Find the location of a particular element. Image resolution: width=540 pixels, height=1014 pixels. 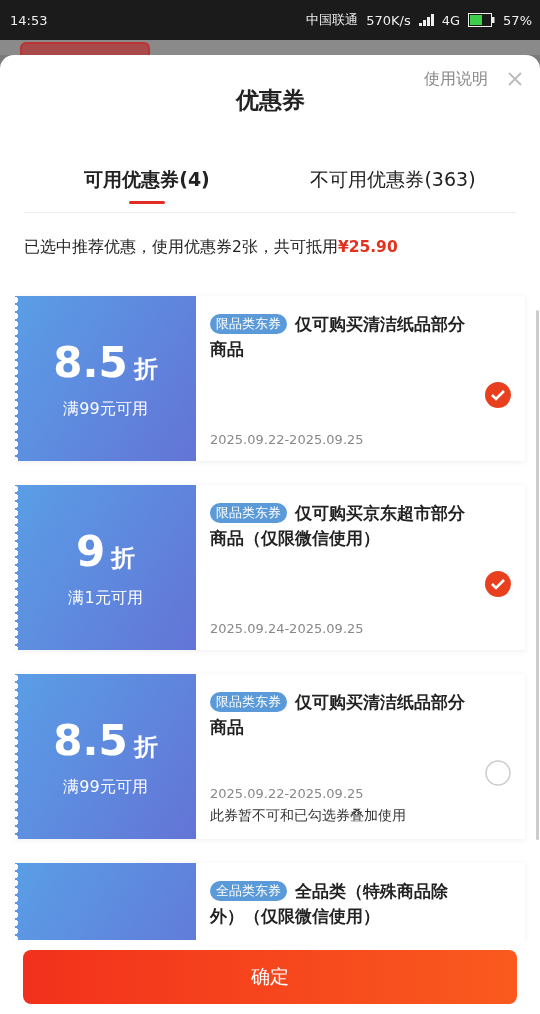

coupon-tab: 不可用优惠券(363) is located at coordinates (393, 181).